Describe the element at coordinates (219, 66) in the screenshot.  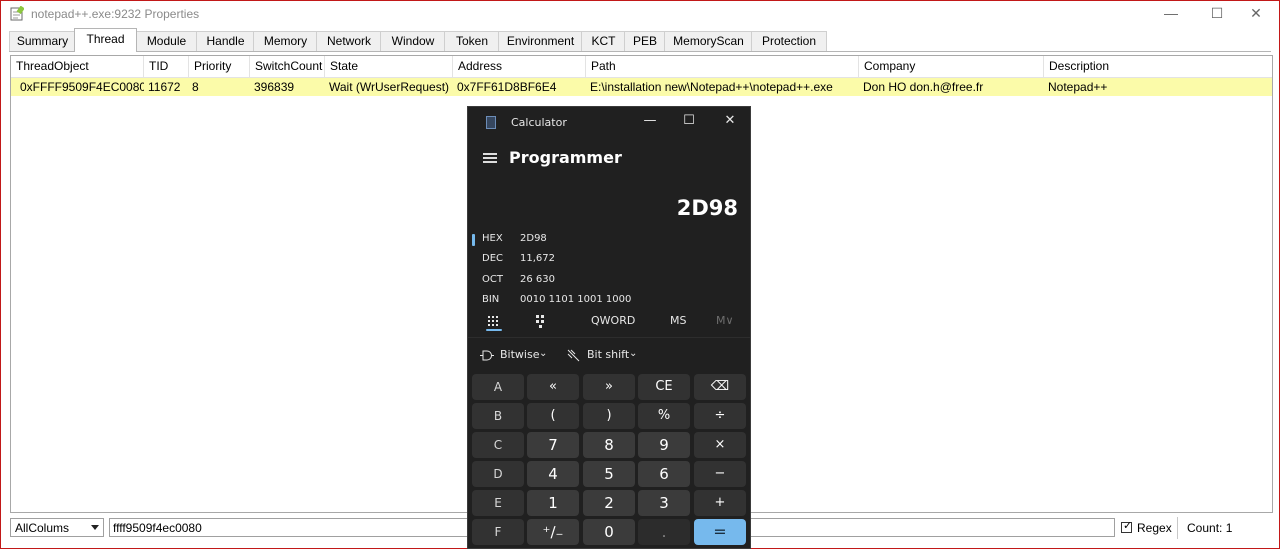
I see `column-priority: Priority` at that location.